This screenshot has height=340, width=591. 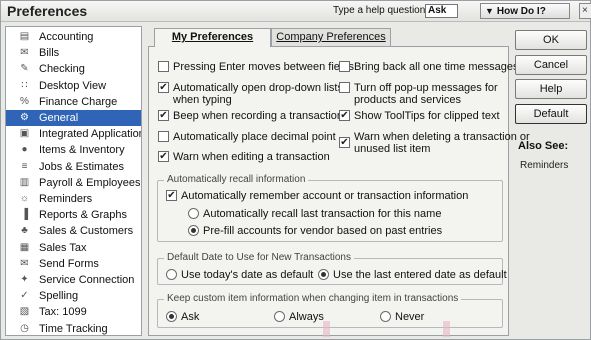 I want to click on sidebar-item-checking: ✎ Checking, so click(x=73, y=69).